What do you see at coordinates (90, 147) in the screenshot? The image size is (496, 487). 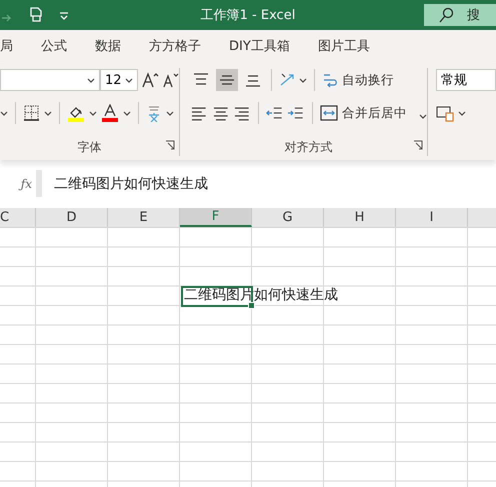 I see `group-label: 字体` at bounding box center [90, 147].